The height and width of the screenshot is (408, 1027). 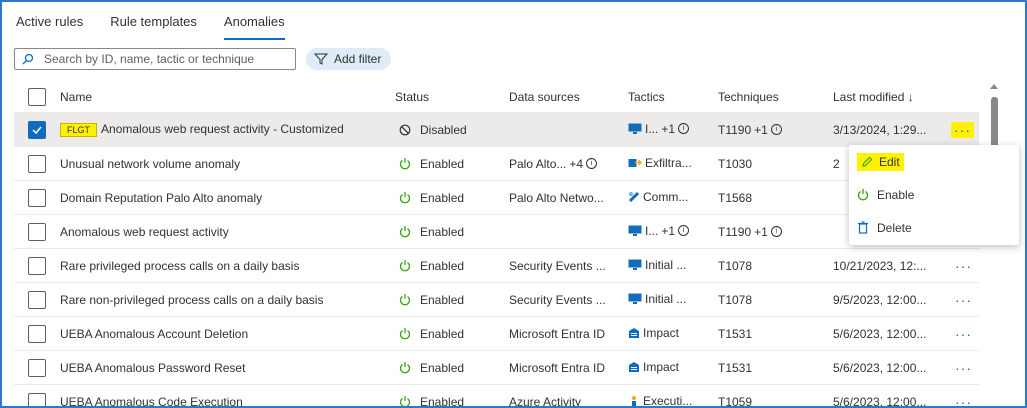 What do you see at coordinates (568, 231) in the screenshot?
I see `data-source` at bounding box center [568, 231].